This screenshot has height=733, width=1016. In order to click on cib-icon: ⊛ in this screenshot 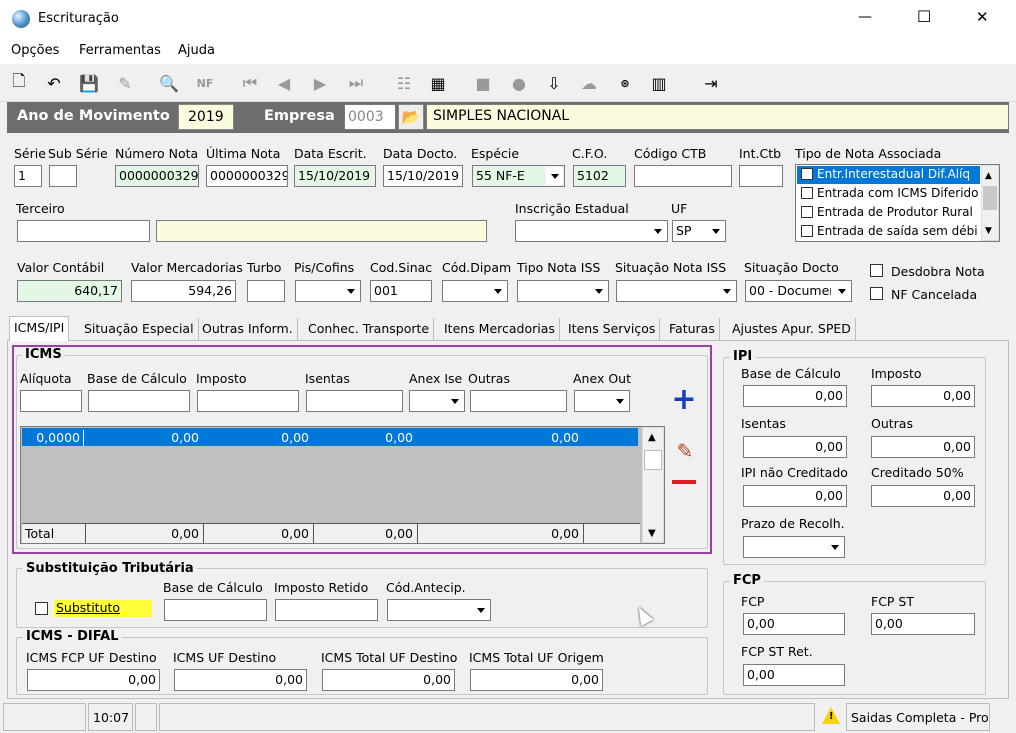, I will do `click(625, 83)`.